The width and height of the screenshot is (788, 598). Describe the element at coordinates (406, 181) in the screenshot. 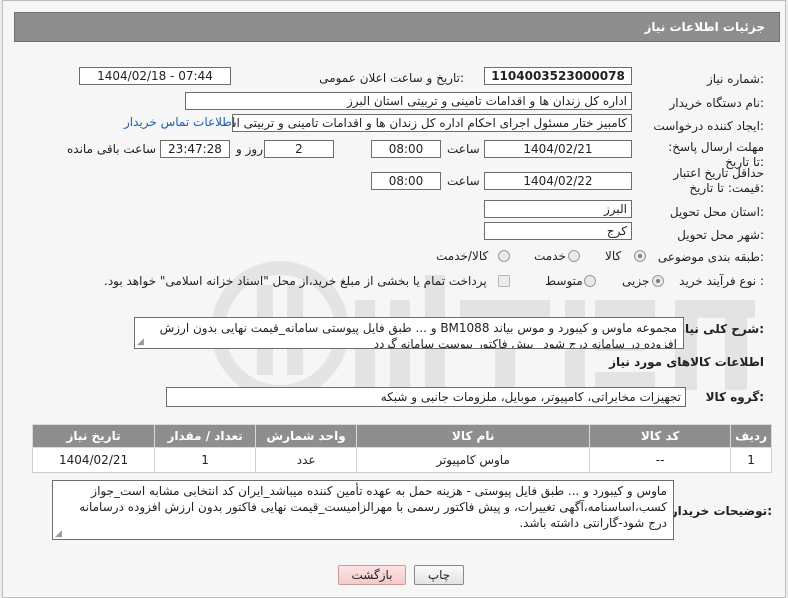

I see `validity-time-field: 08:00` at that location.